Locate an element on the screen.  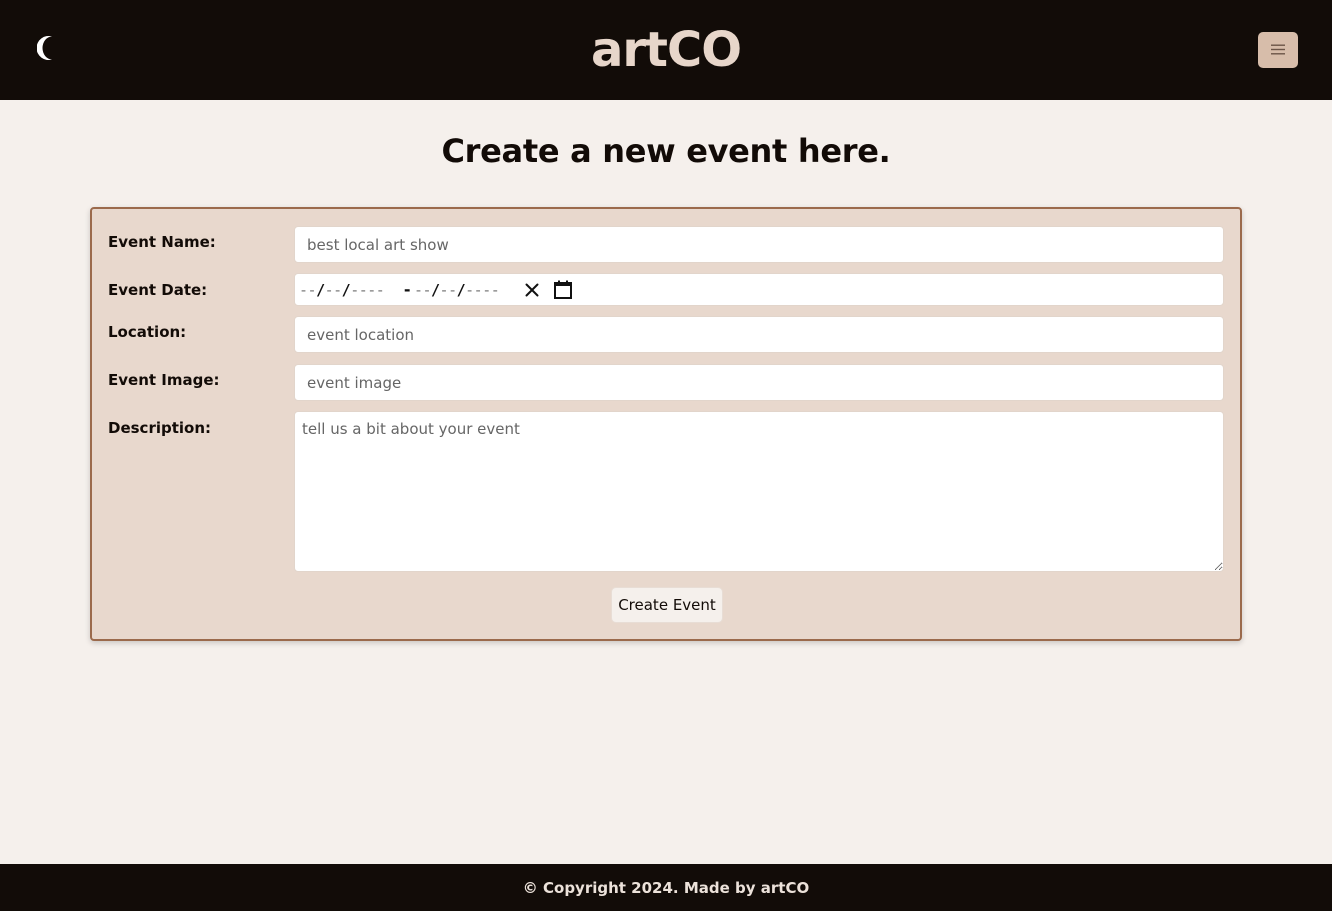
event-name-input is located at coordinates (759, 244).